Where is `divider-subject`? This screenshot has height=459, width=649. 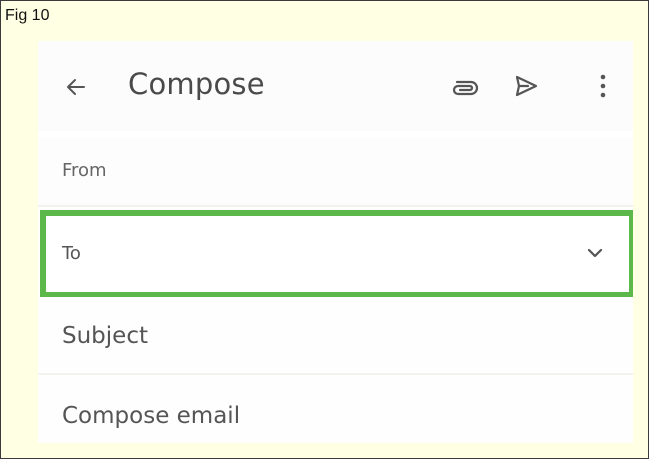 divider-subject is located at coordinates (335, 374).